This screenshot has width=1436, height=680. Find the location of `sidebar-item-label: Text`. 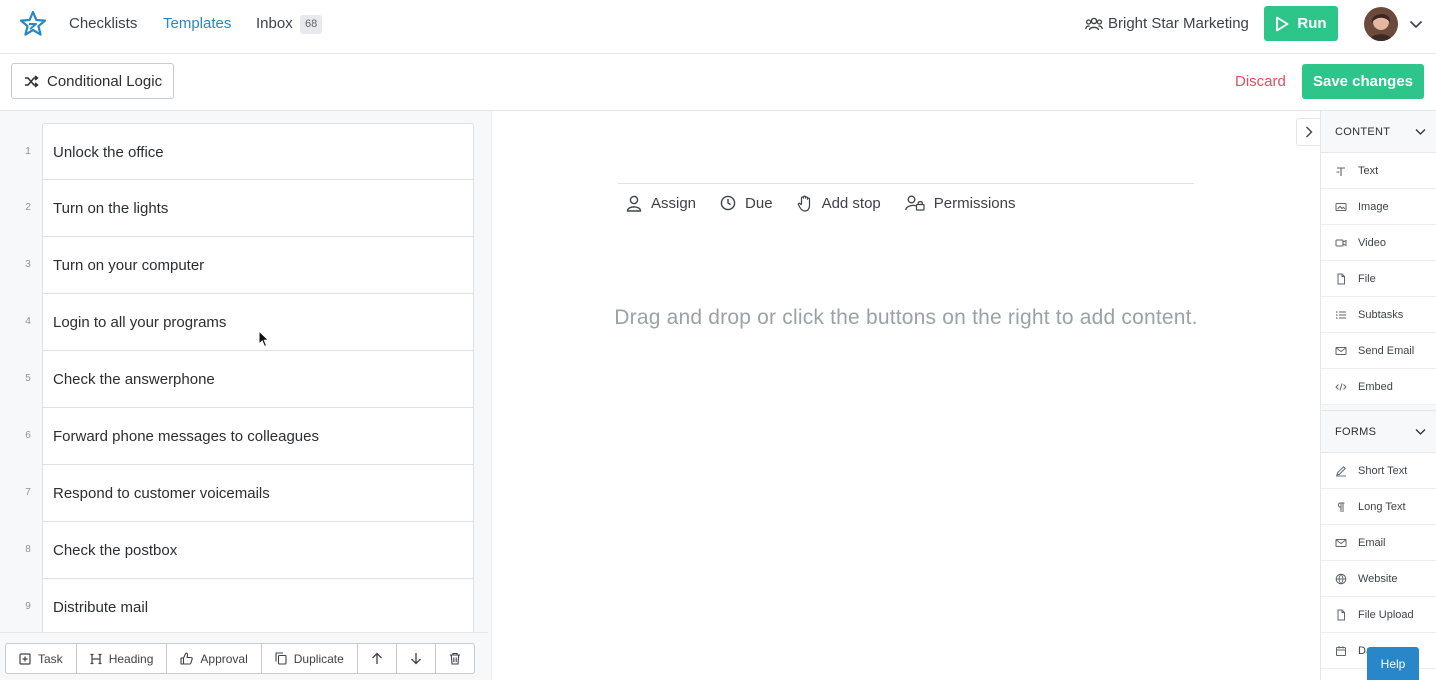

sidebar-item-label: Text is located at coordinates (1368, 170).